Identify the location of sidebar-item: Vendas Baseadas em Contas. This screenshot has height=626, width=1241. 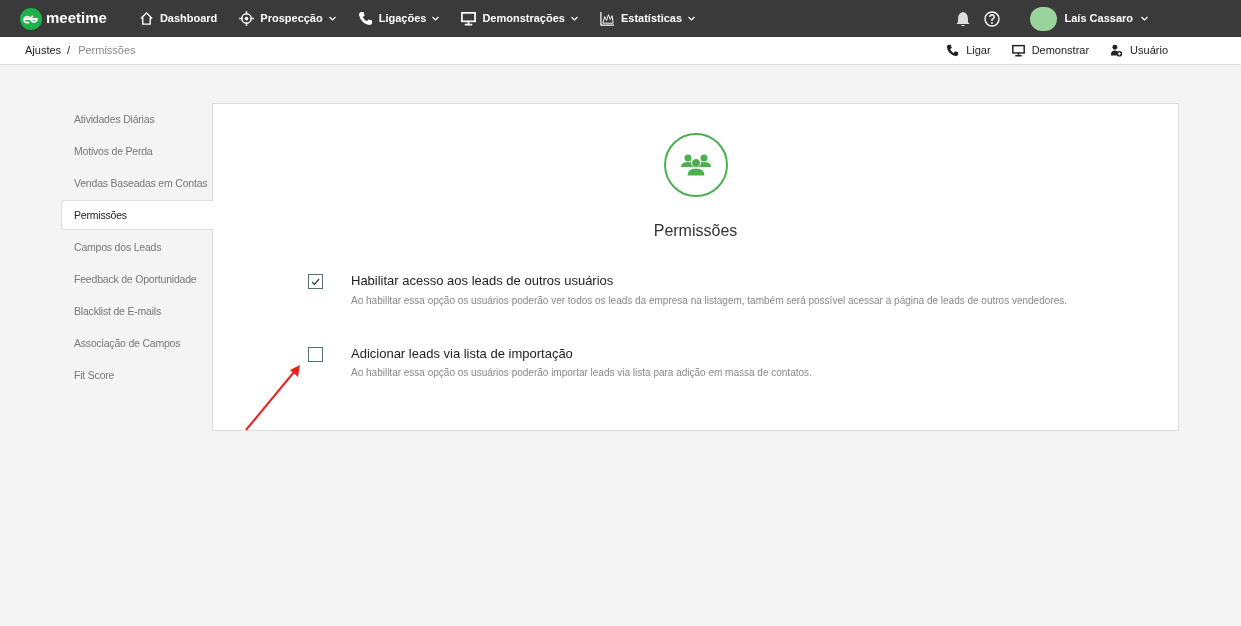
(136, 183).